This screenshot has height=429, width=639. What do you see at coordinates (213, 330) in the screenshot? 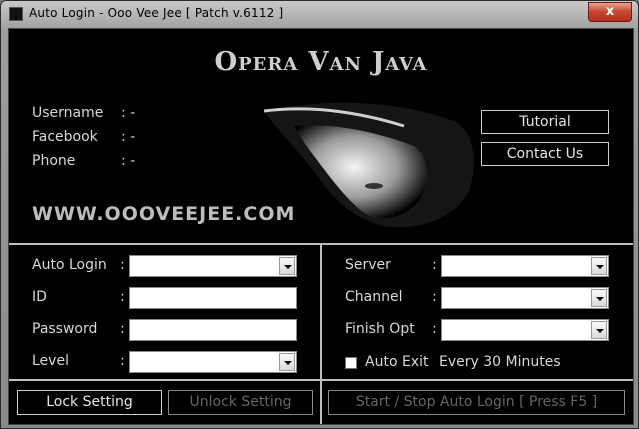
I see `password-input` at bounding box center [213, 330].